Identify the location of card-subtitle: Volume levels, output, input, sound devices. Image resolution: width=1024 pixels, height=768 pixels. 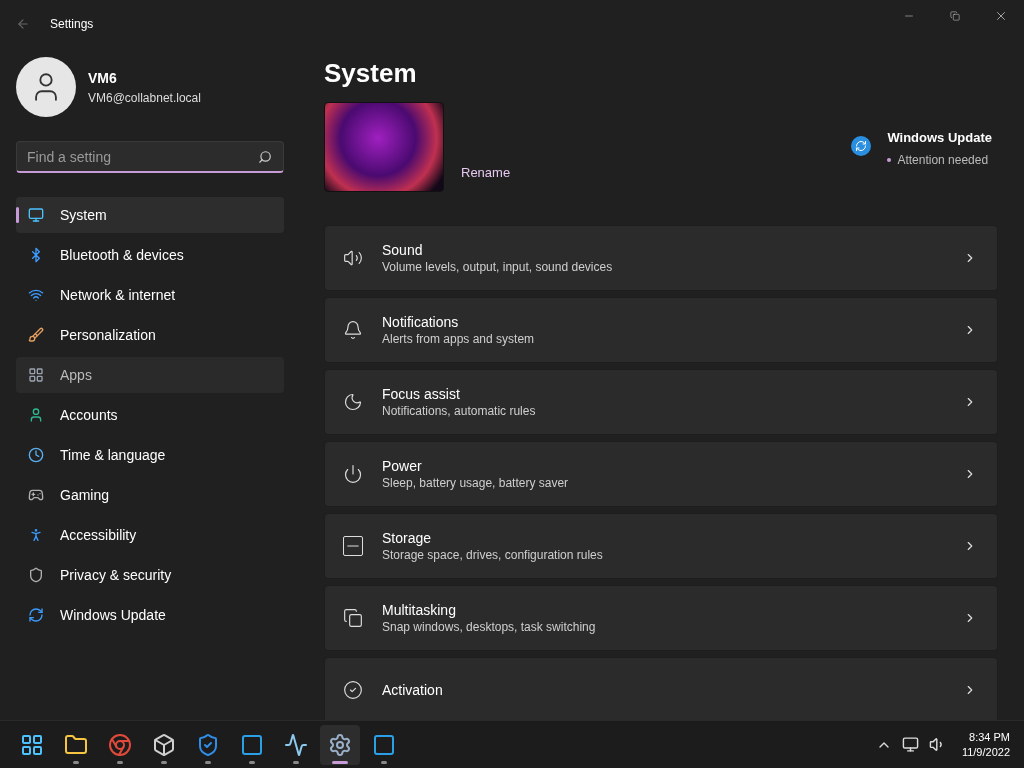
(497, 267).